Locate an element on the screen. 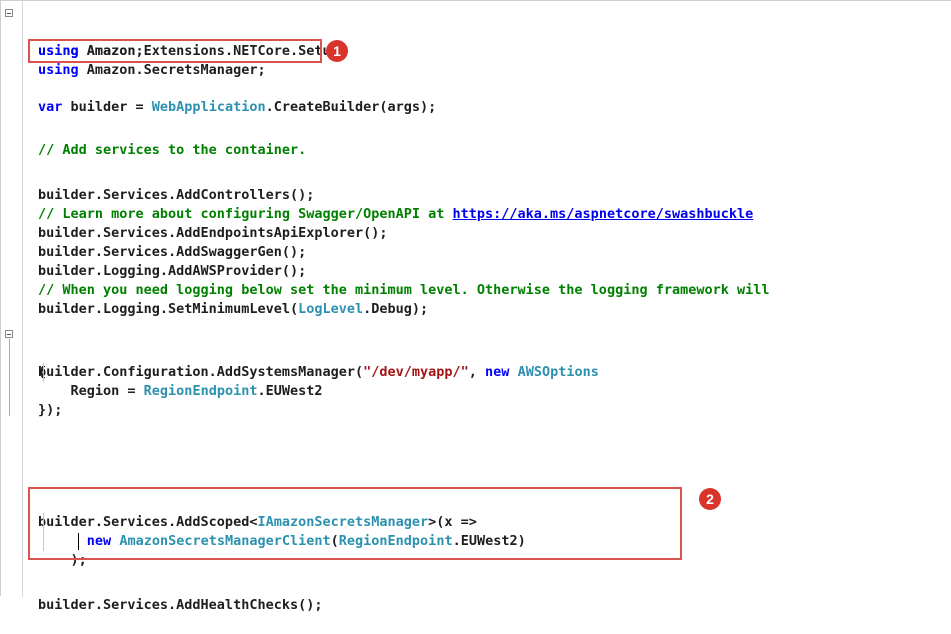  code-text: builder.Services.AddSwaggerGen(); is located at coordinates (172, 252).